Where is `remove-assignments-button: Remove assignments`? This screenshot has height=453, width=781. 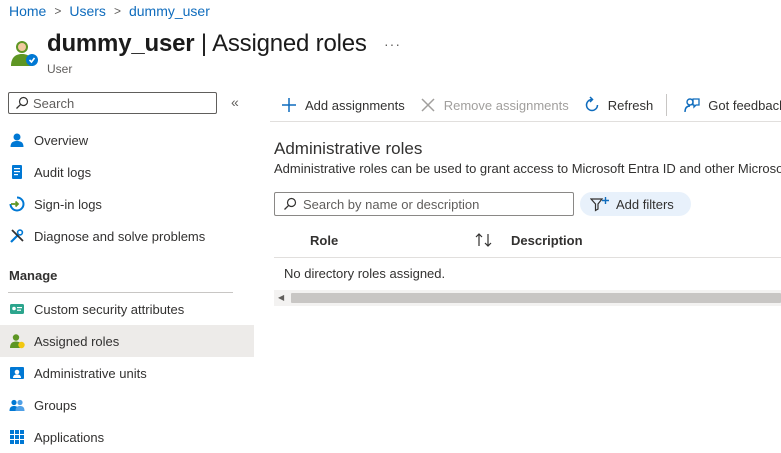
remove-assignments-button: Remove assignments is located at coordinates (494, 105).